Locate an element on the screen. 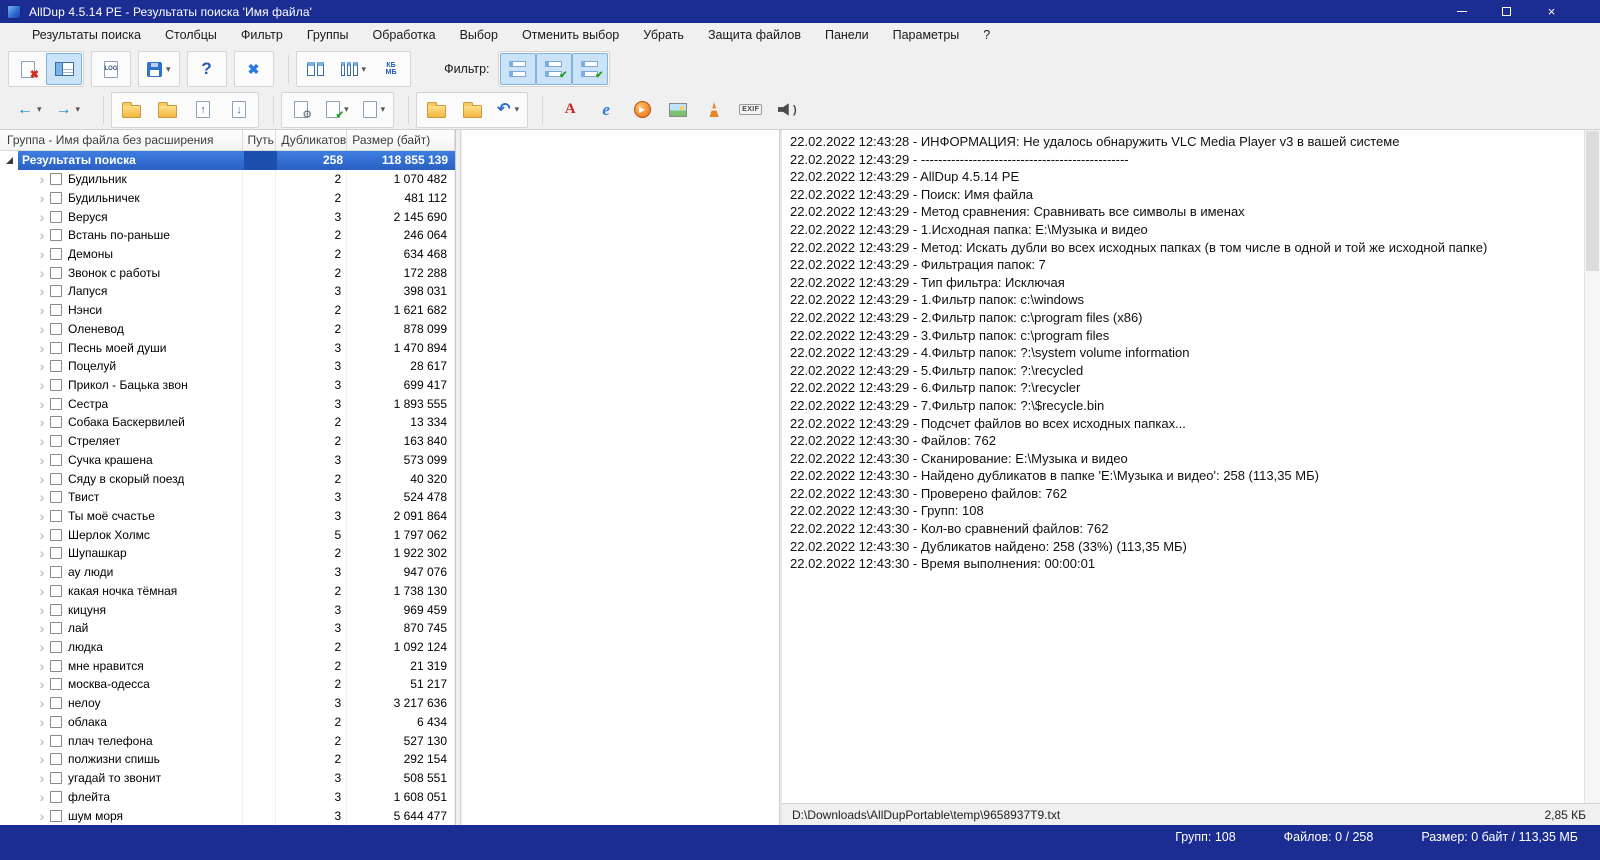 This screenshot has height=860, width=1600. columns-dropdown-icon: ▾ is located at coordinates (364, 69).